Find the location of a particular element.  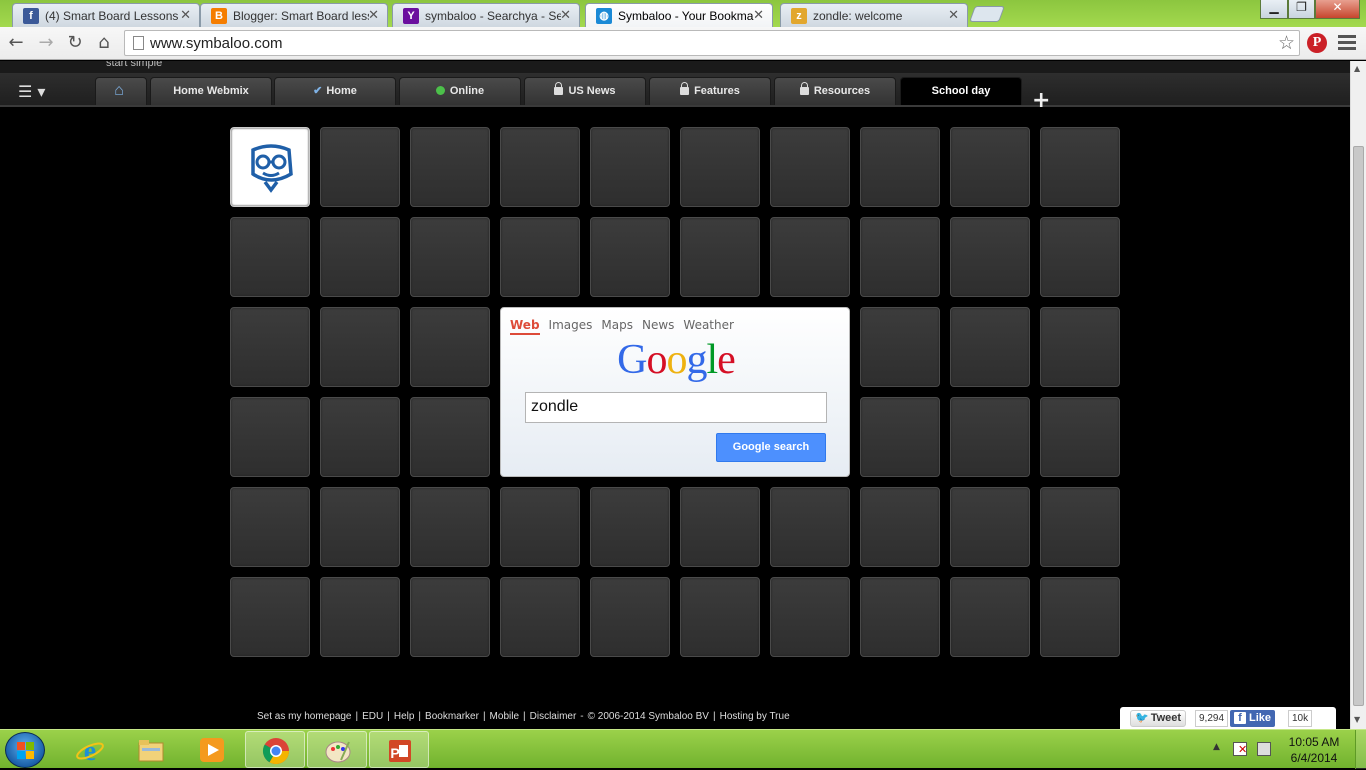

add-webmix-button: + is located at coordinates (1041, 101).